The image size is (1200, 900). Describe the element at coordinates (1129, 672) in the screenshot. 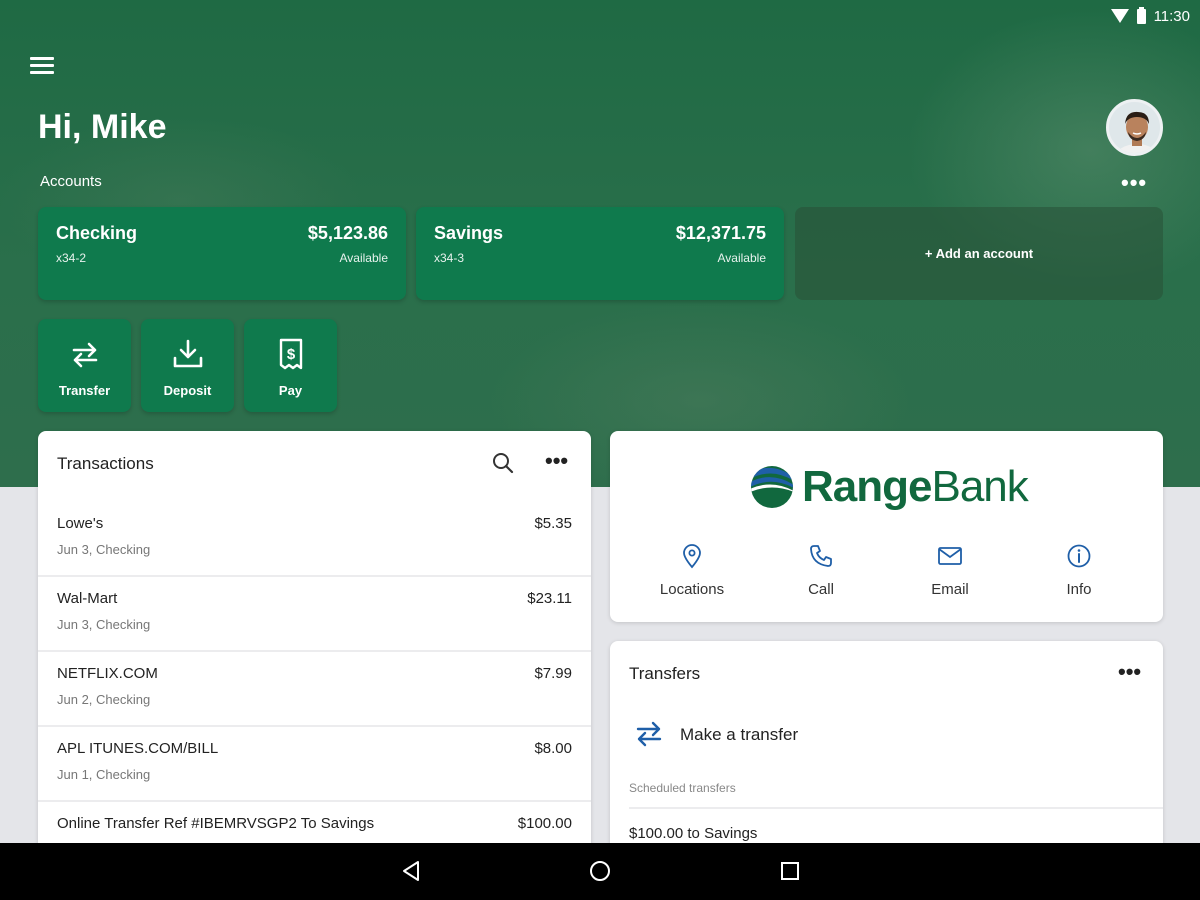

I see `transfers-more-button: •••` at that location.